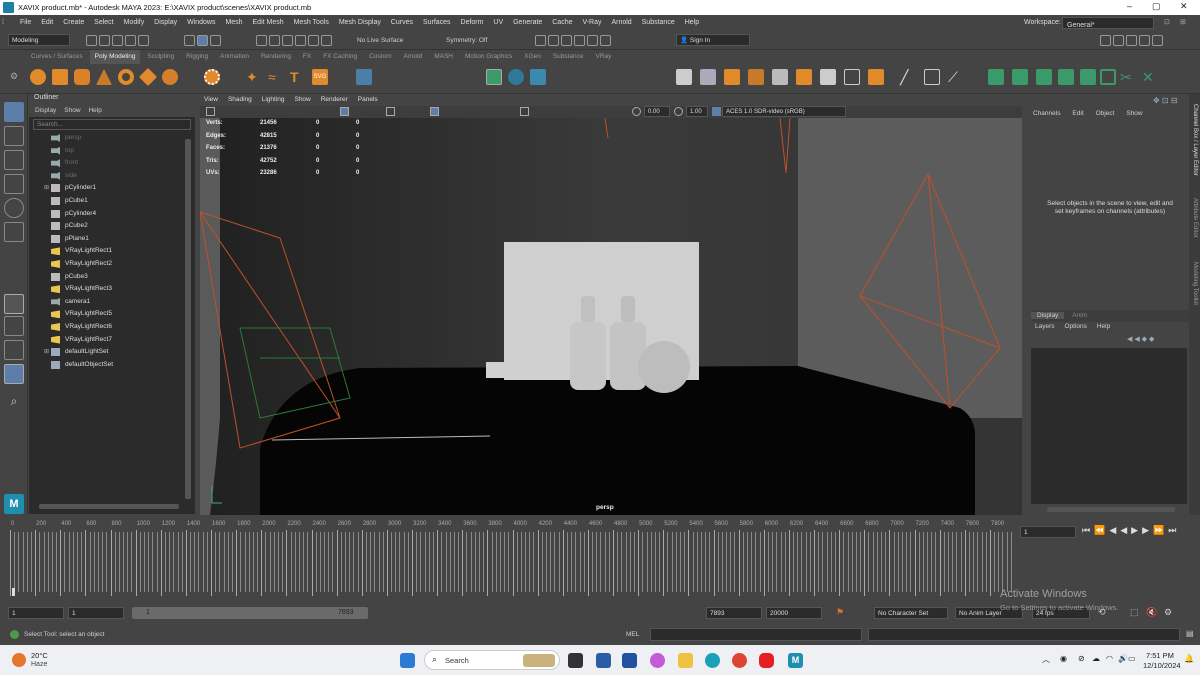  I want to click on shelf-tab-xgen: XGen, so click(532, 57).